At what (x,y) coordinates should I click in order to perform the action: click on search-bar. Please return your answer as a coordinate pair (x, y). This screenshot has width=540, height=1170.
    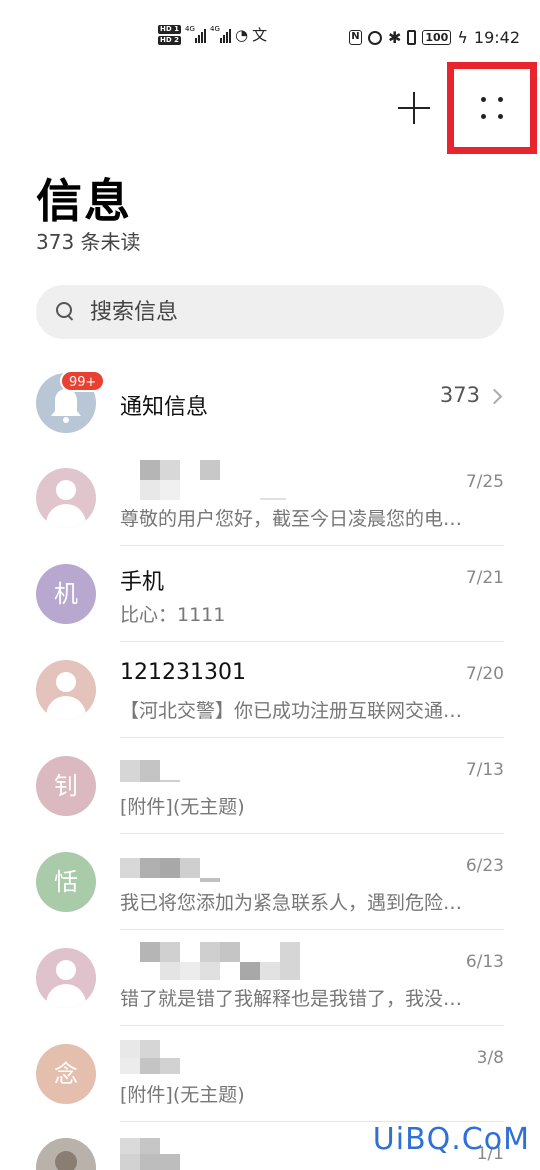
    Looking at the image, I should click on (270, 312).